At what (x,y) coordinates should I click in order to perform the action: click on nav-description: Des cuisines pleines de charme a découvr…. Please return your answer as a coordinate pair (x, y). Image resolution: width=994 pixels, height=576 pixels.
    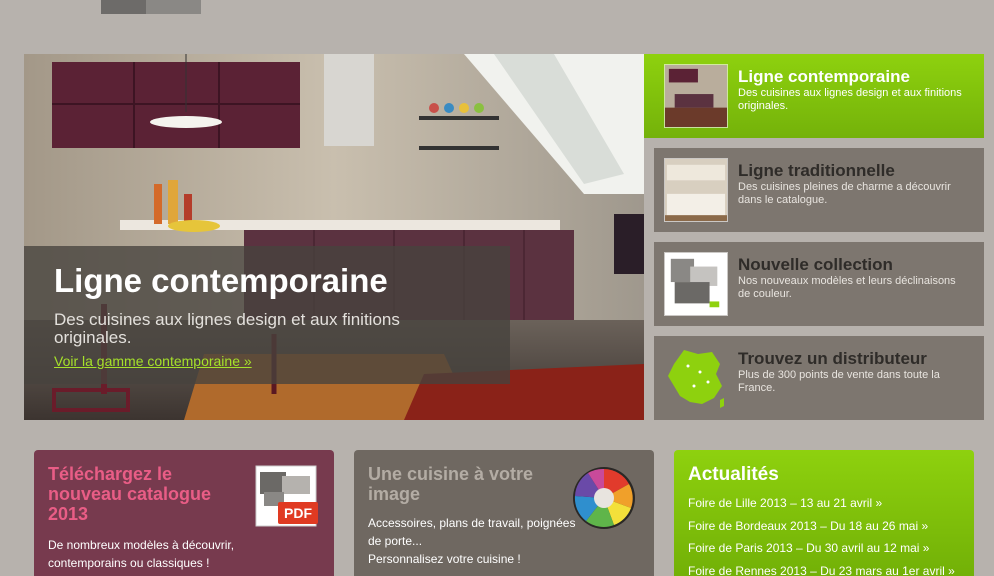
    Looking at the image, I should click on (844, 193).